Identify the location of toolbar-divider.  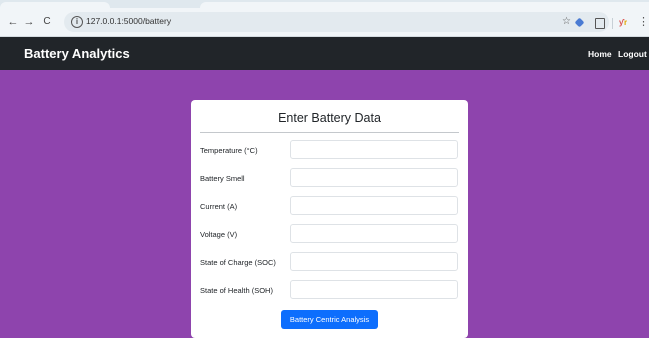
(612, 23).